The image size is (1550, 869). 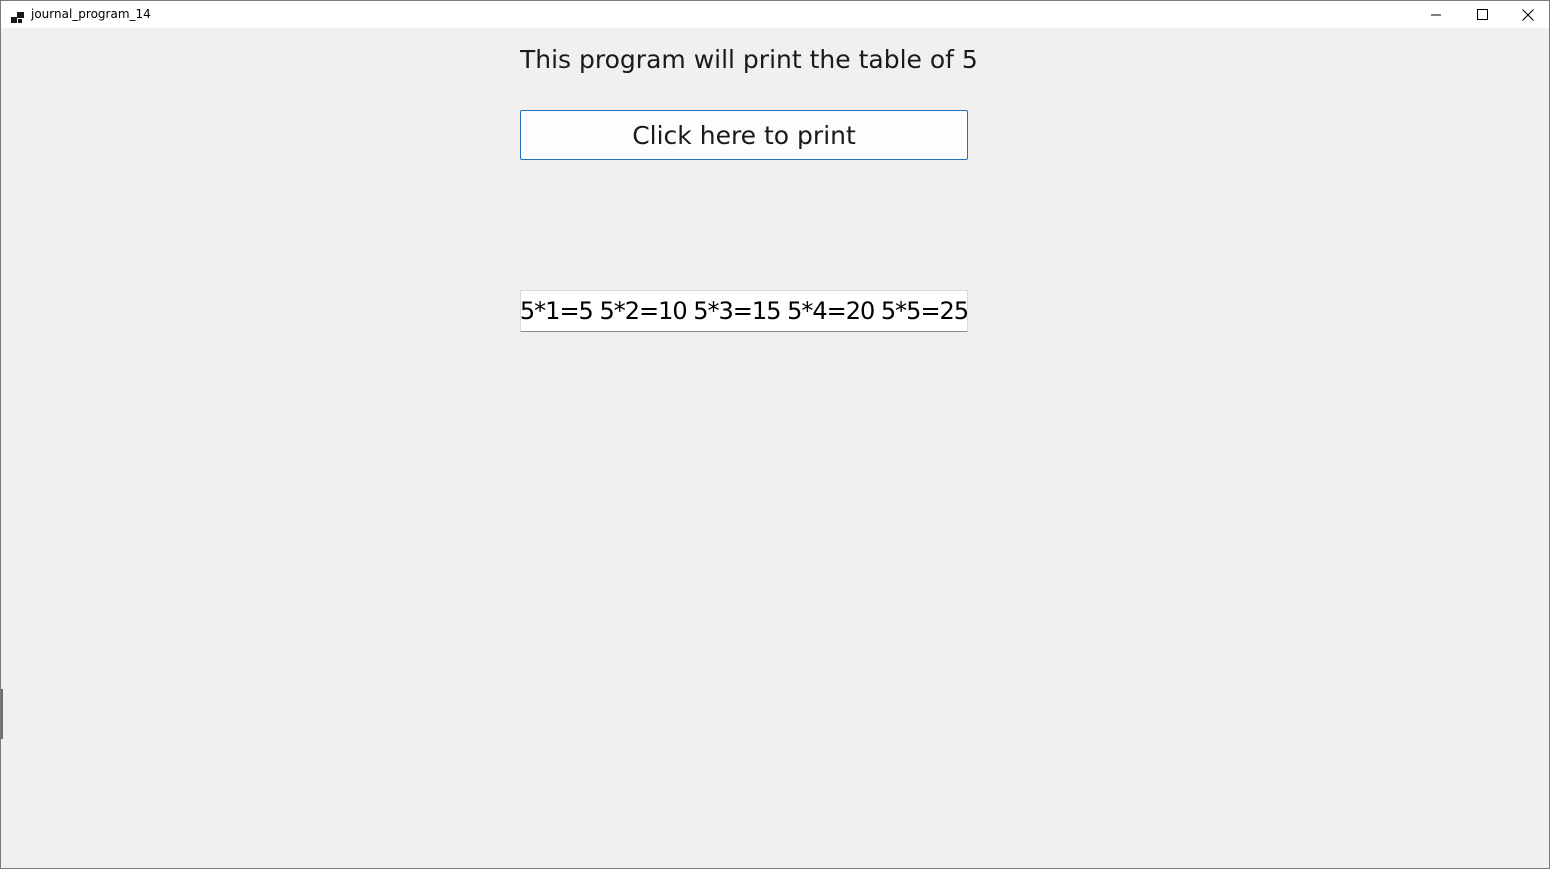 What do you see at coordinates (749, 59) in the screenshot?
I see `page-heading: This program will print the table of 5` at bounding box center [749, 59].